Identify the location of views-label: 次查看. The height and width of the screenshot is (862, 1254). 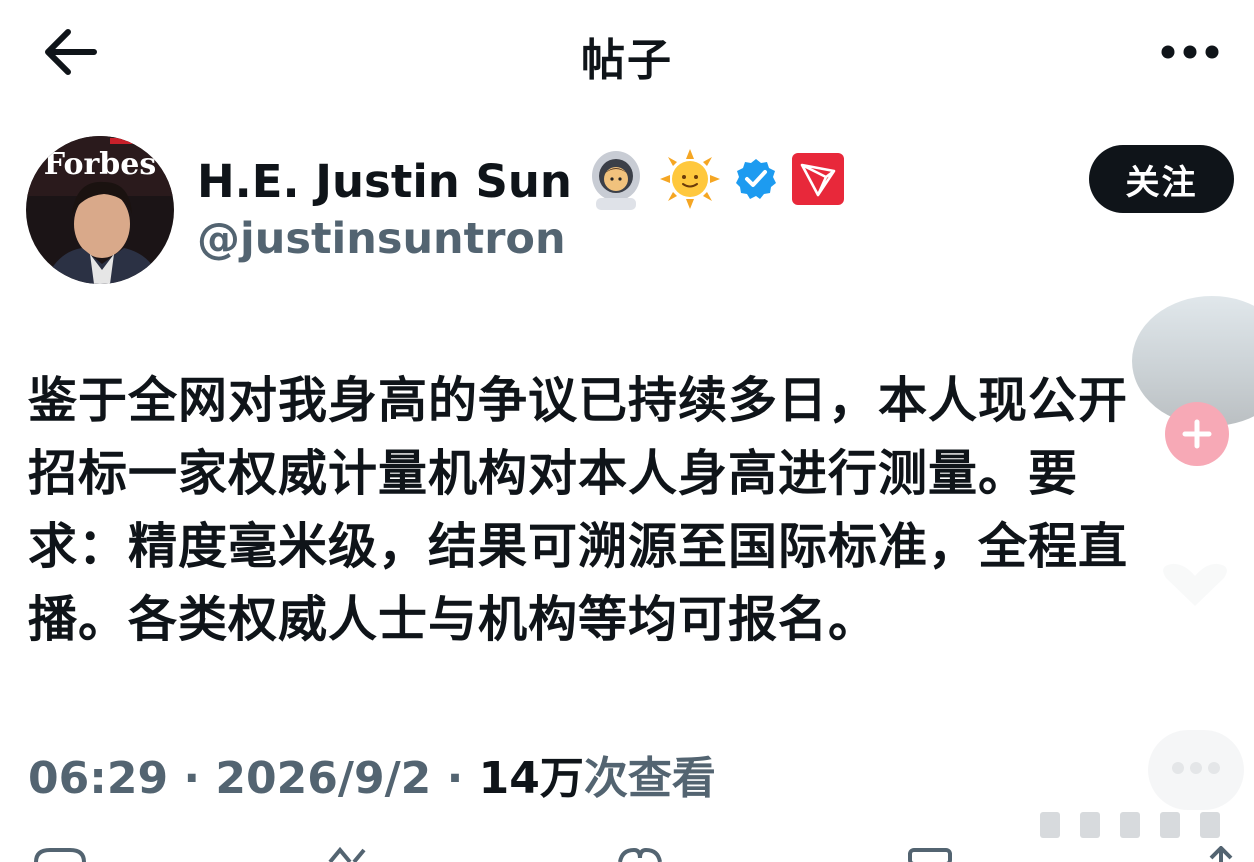
(649, 778).